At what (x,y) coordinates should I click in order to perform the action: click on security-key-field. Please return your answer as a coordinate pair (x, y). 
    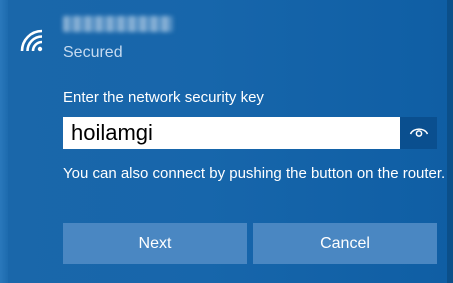
    Looking at the image, I should click on (250, 133).